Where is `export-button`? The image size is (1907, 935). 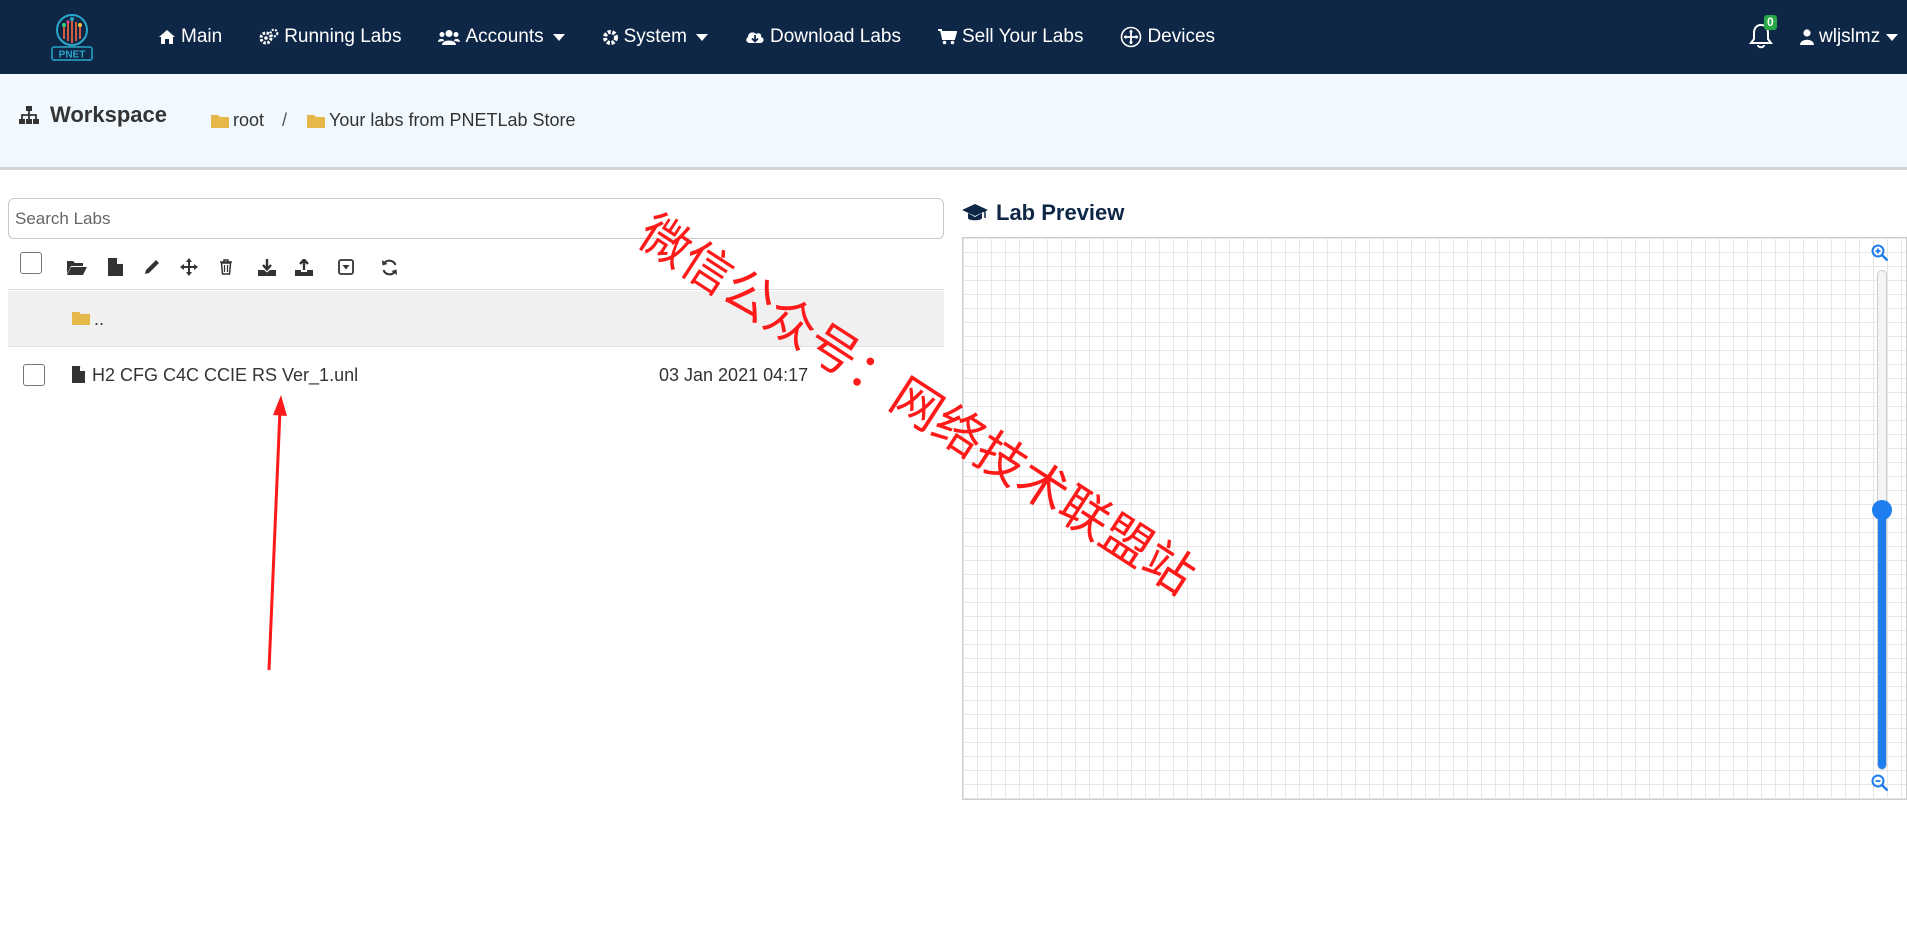
export-button is located at coordinates (267, 267).